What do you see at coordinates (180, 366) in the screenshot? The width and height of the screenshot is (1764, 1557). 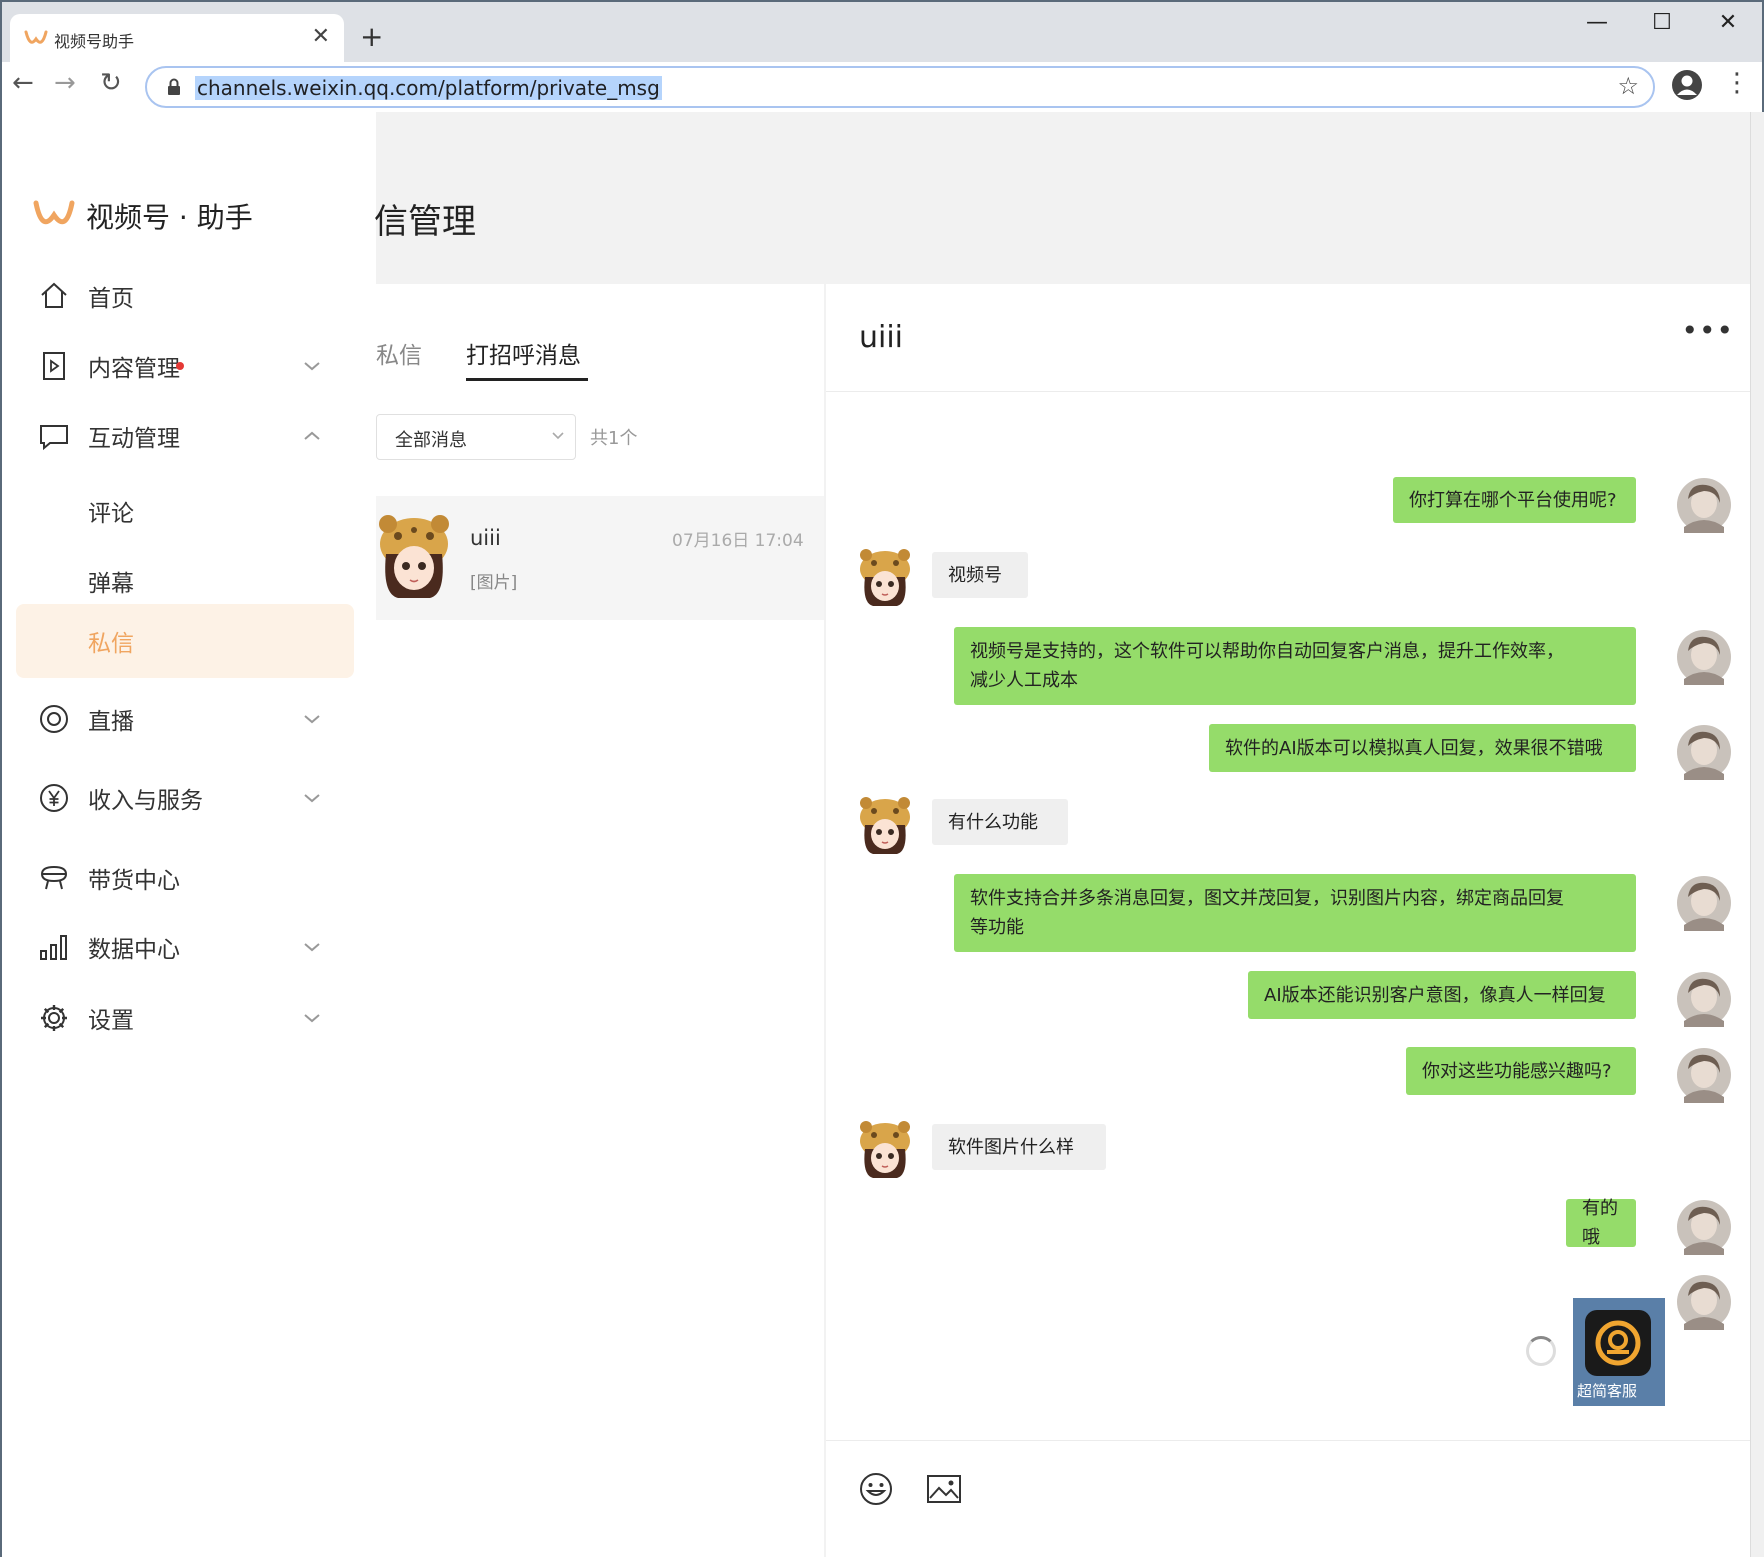 I see `notification-dot` at bounding box center [180, 366].